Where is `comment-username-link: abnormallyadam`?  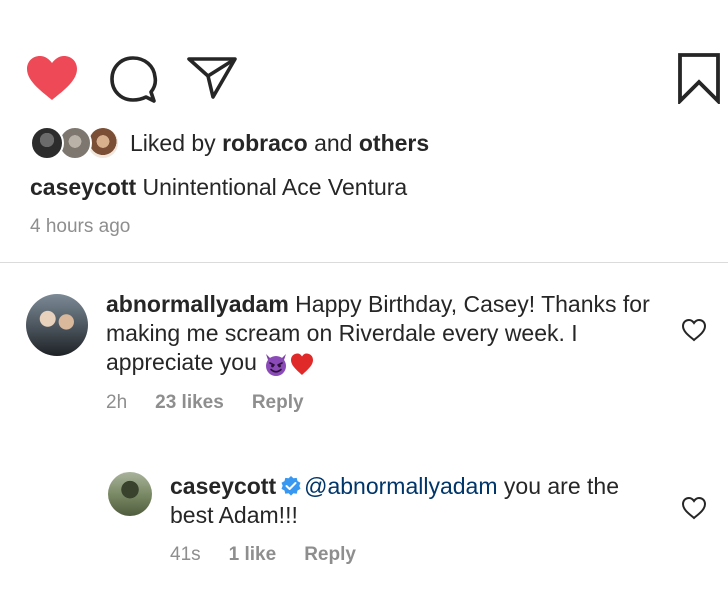 comment-username-link: abnormallyadam is located at coordinates (197, 304).